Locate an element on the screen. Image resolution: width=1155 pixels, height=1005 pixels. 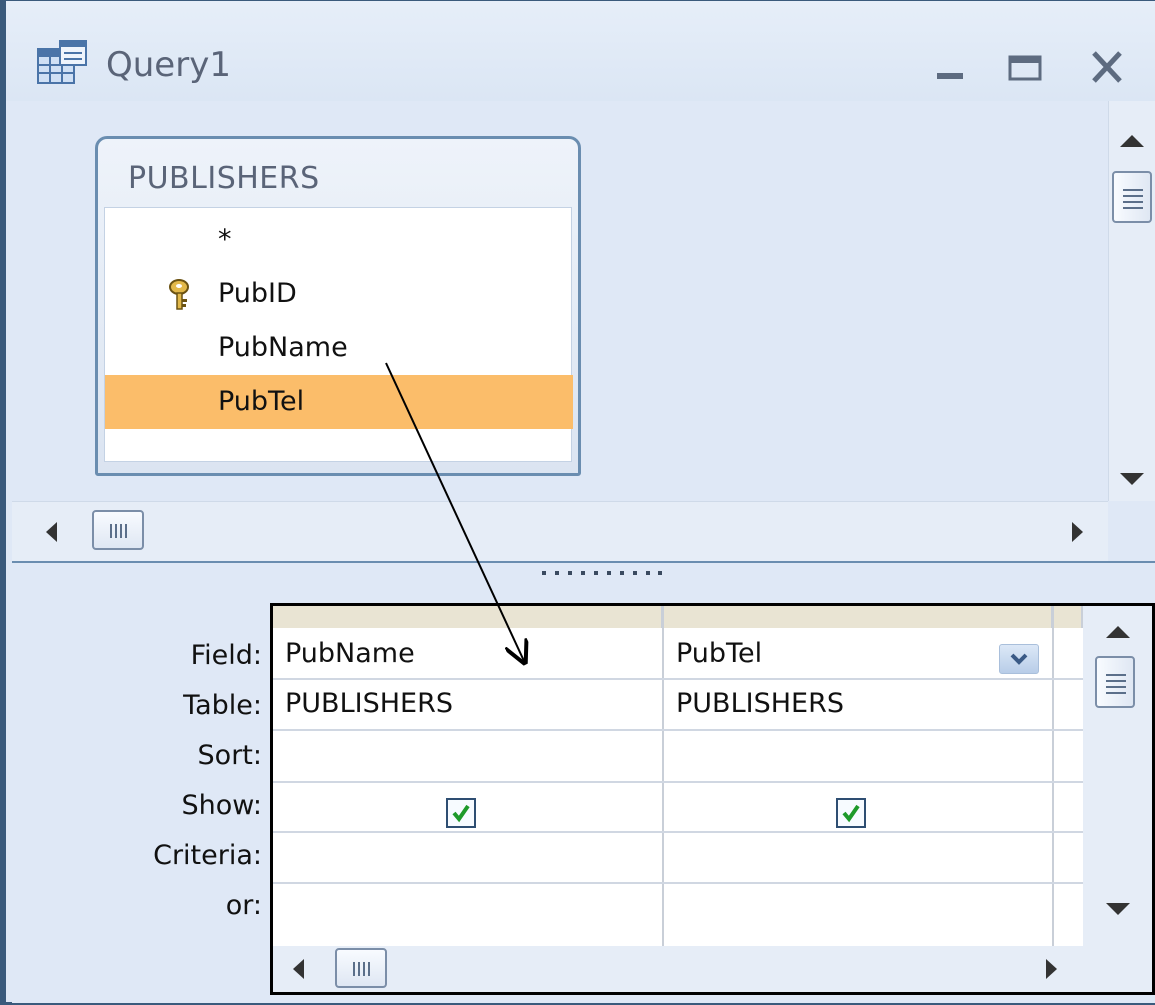
row-label-table: Table: is located at coordinates (222, 705).